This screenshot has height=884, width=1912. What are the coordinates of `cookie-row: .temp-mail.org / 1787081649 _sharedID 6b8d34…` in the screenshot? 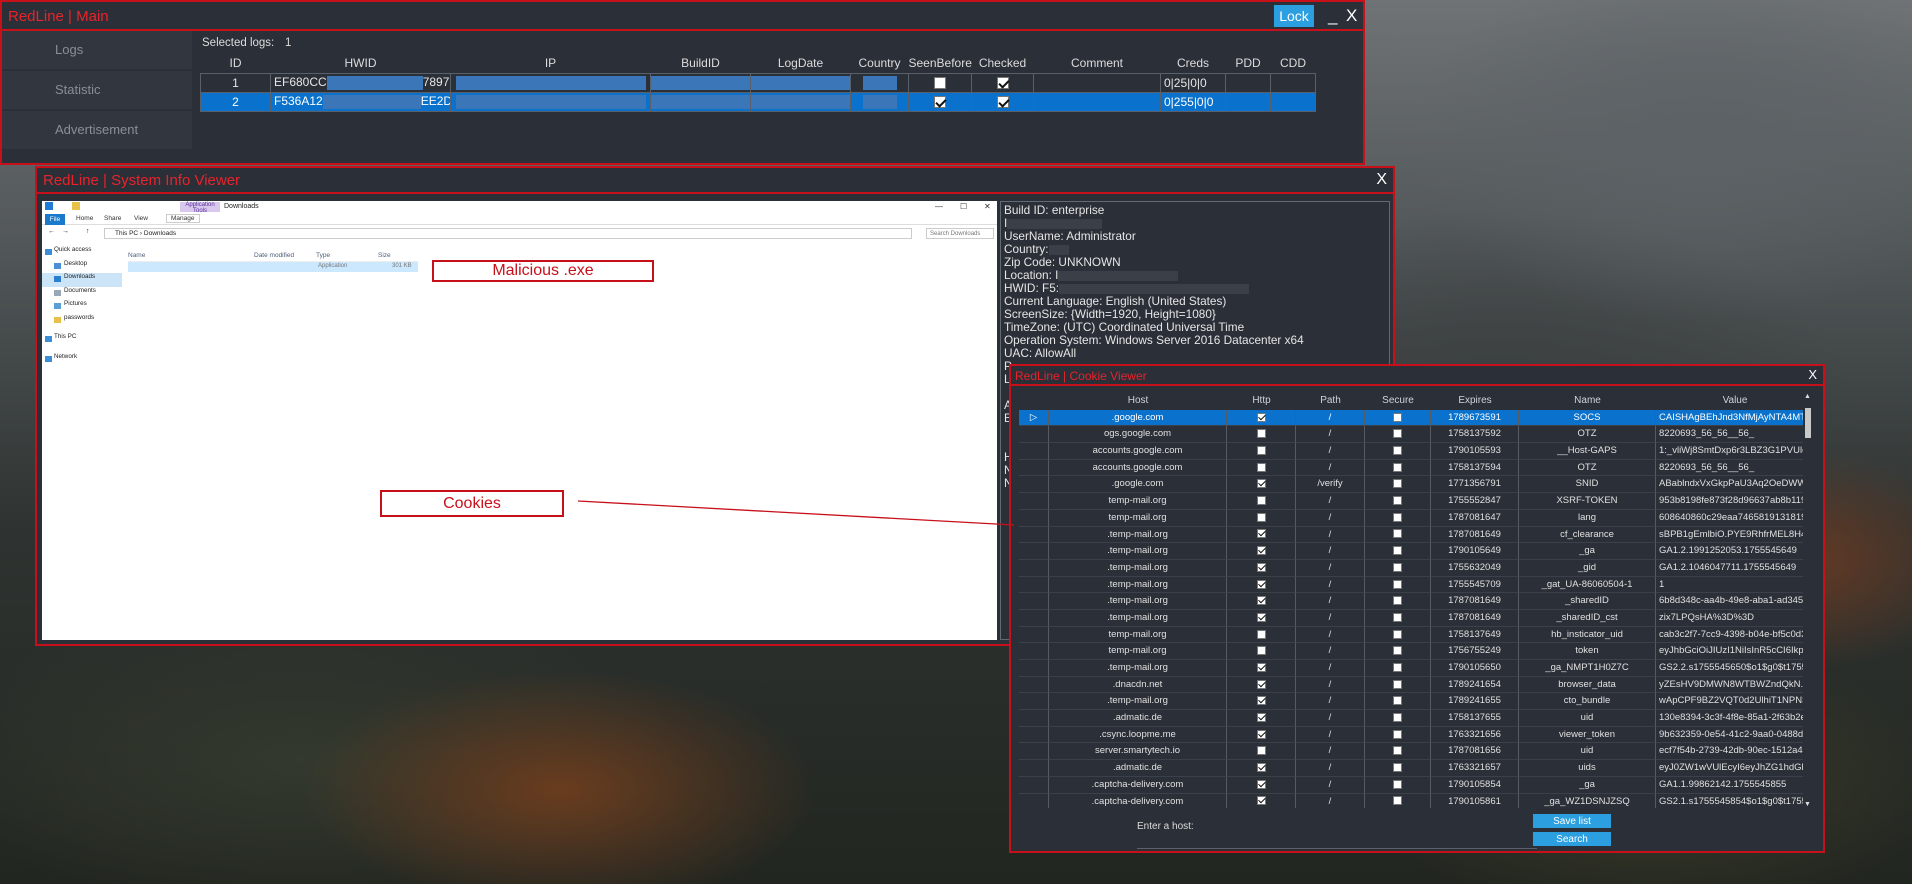 It's located at (1420, 601).